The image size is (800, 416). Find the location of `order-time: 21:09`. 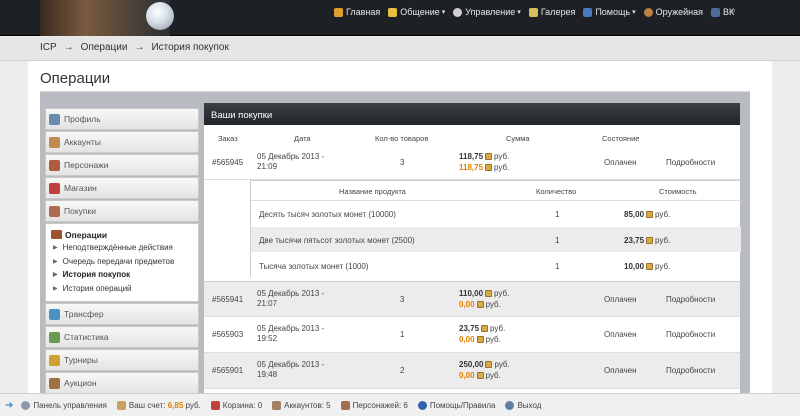

order-time: 21:09 is located at coordinates (267, 166).